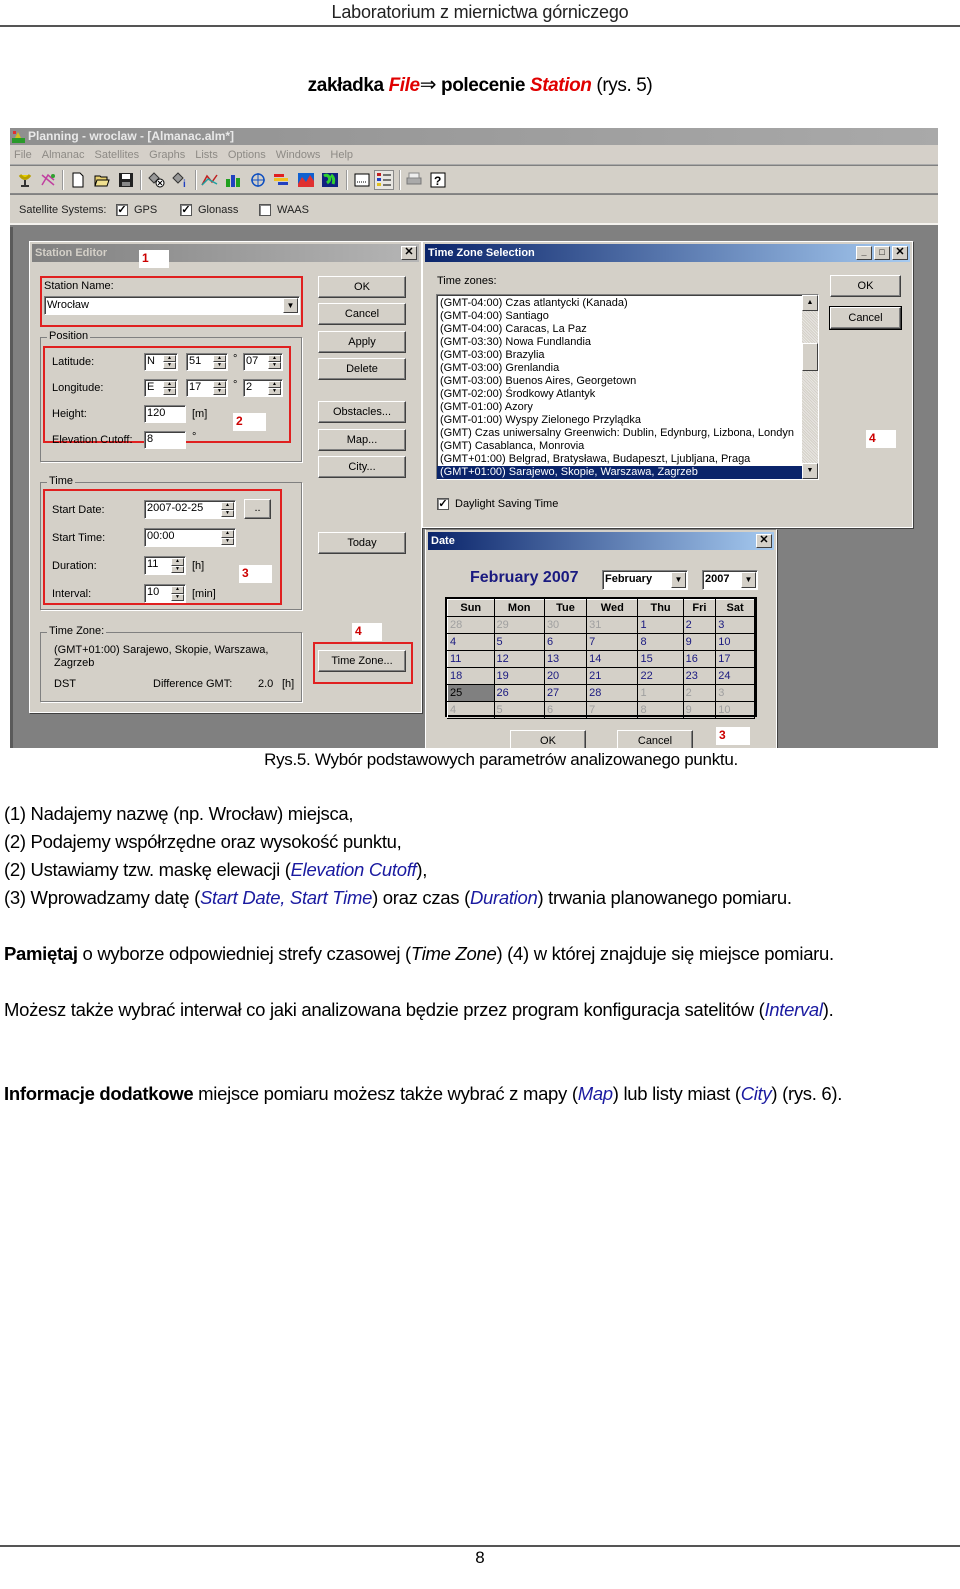 This screenshot has height=1589, width=960. I want to click on calendar-day: 18, so click(471, 676).